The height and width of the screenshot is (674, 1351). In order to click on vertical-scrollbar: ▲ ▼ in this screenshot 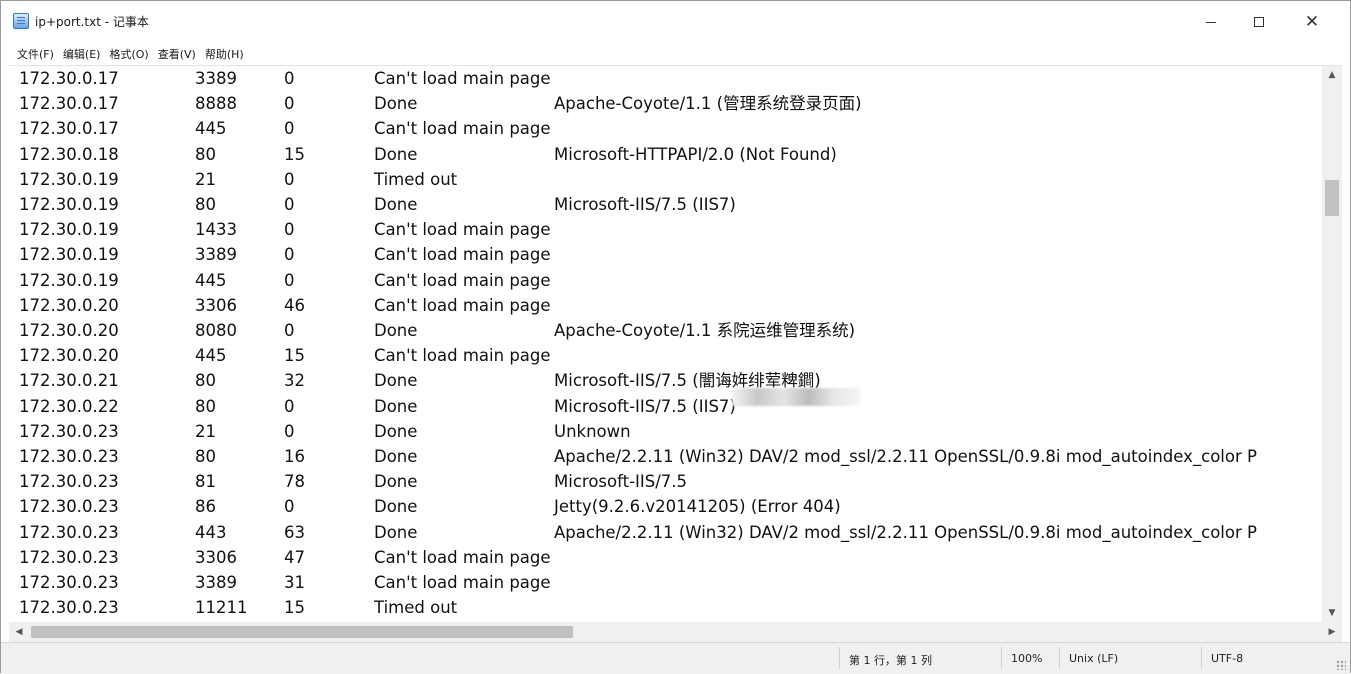, I will do `click(1332, 344)`.